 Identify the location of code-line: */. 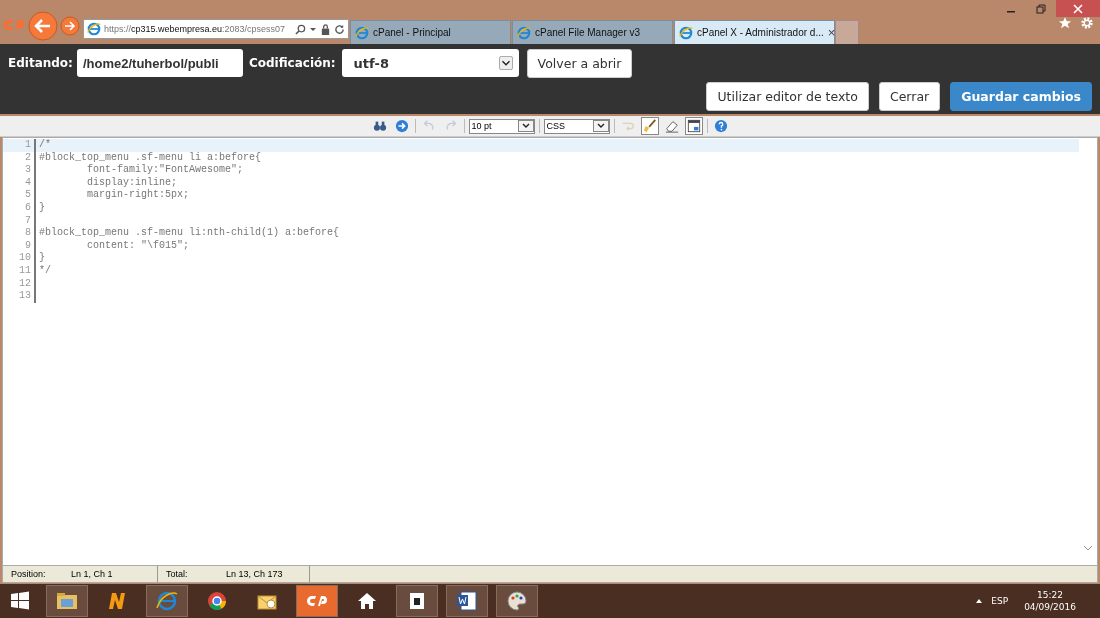
(44, 271).